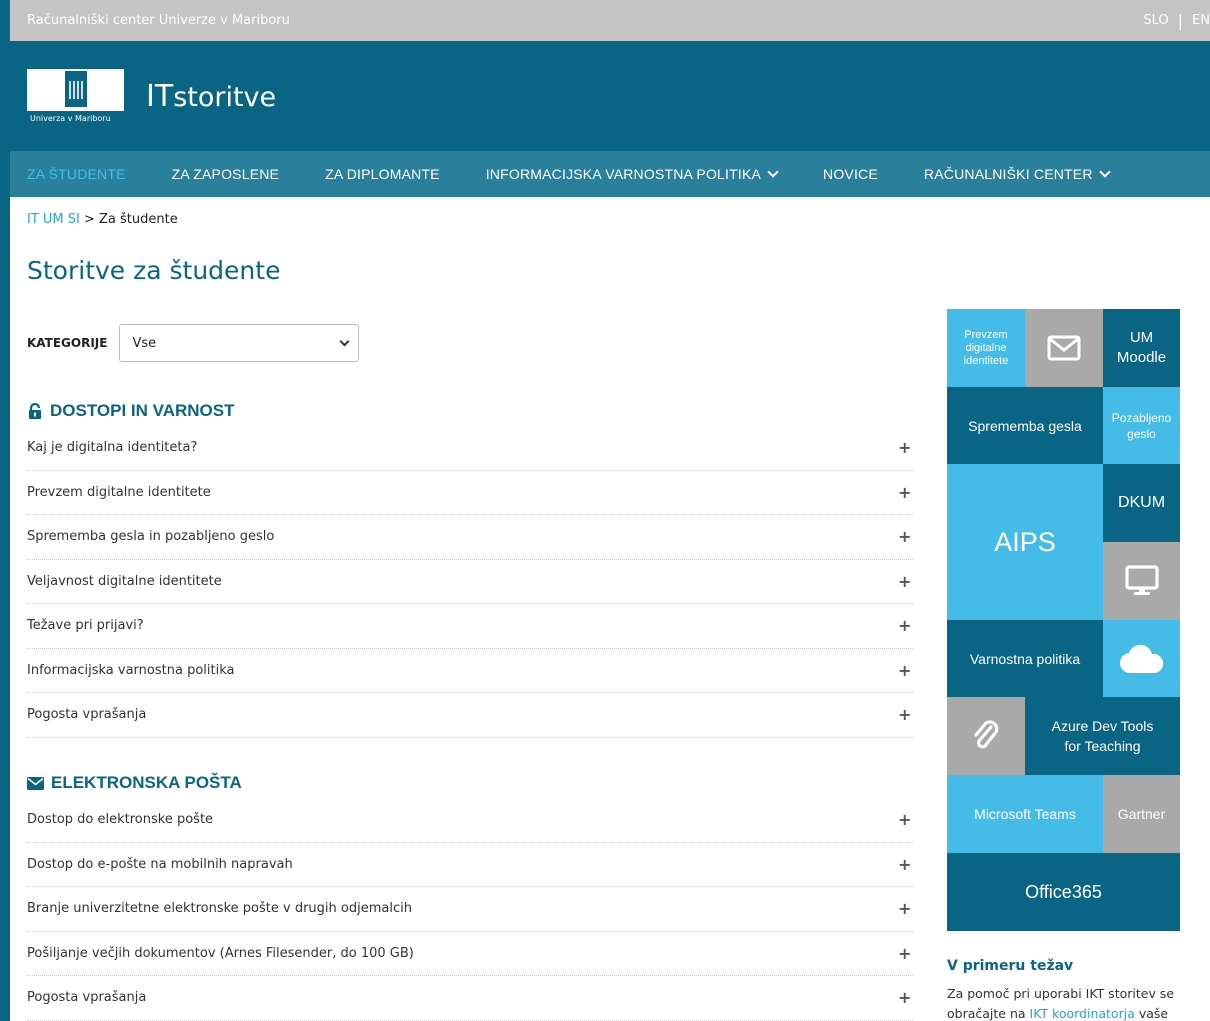 The width and height of the screenshot is (1210, 1021). I want to click on list-item: Veljavnost digitalne identitete +, so click(470, 582).